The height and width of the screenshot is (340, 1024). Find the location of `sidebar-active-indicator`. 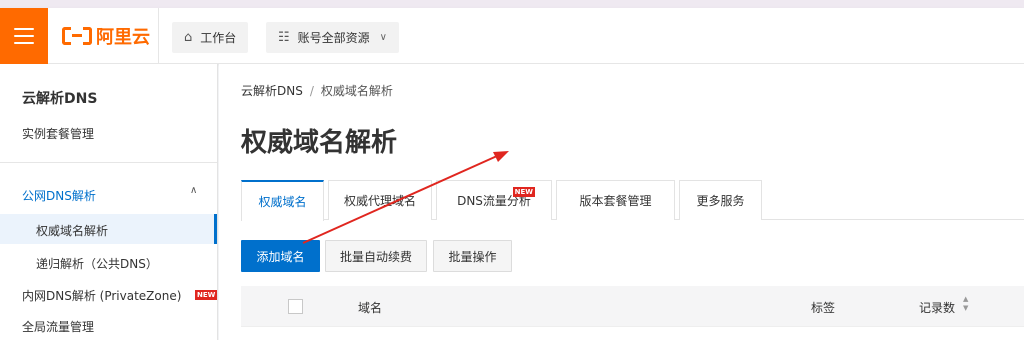

sidebar-active-indicator is located at coordinates (108, 229).